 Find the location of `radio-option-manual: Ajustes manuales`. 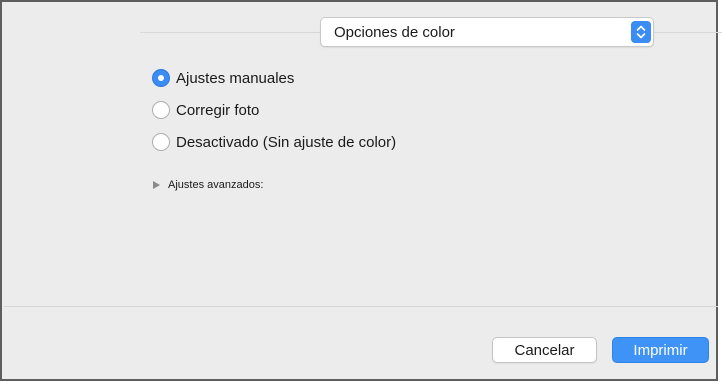

radio-option-manual: Ajustes manuales is located at coordinates (223, 78).